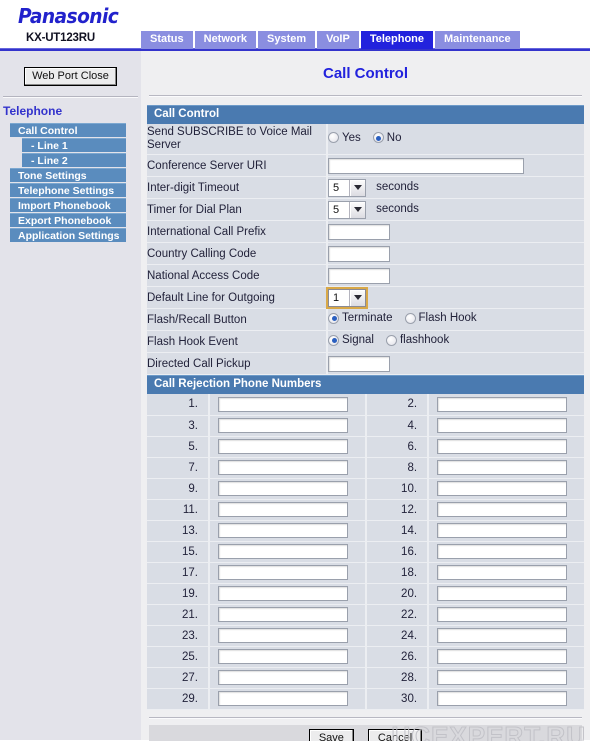 This screenshot has width=590, height=741. Describe the element at coordinates (338, 40) in the screenshot. I see `nav-tab-voip: VoIP` at that location.